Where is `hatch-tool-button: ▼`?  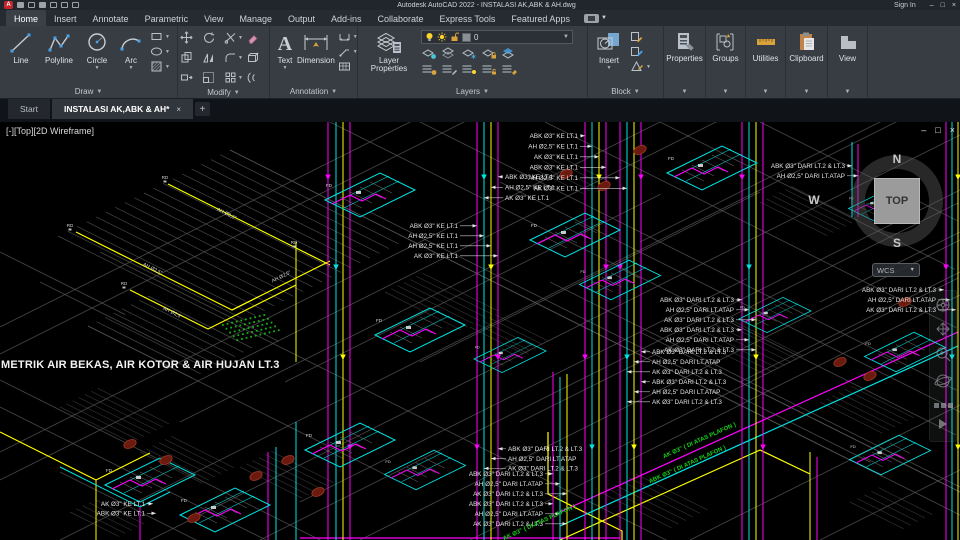
hatch-tool-button: ▼ is located at coordinates (160, 66).